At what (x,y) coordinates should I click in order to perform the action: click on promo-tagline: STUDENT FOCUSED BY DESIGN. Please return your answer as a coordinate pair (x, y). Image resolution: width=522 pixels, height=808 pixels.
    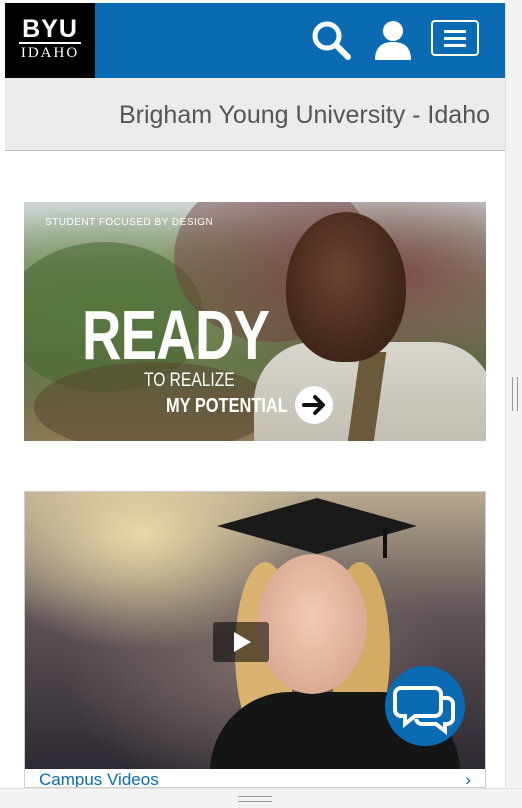
    Looking at the image, I should click on (129, 222).